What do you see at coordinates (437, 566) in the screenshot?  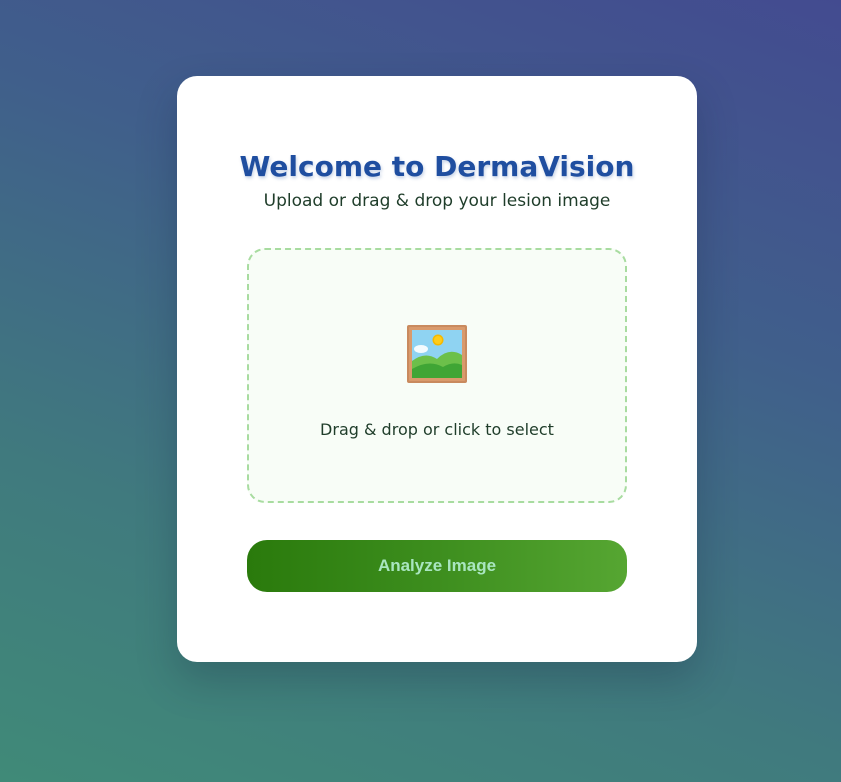 I see `analyze-image-button: Analyze Image` at bounding box center [437, 566].